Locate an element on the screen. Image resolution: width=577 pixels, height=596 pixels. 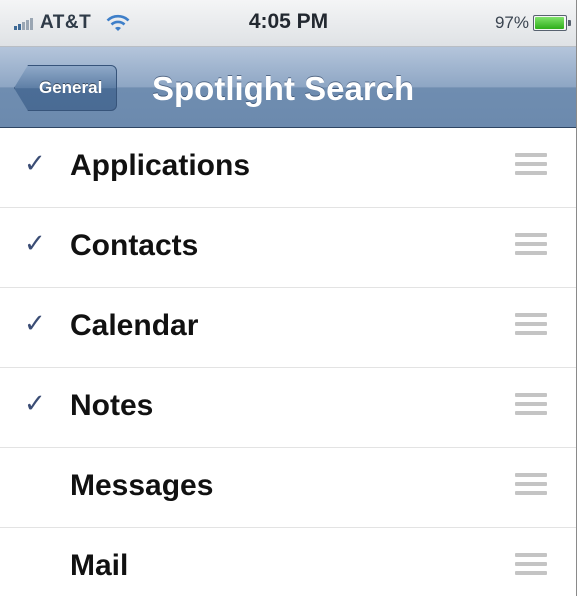
battery-percent: 97% is located at coordinates (511, 22).